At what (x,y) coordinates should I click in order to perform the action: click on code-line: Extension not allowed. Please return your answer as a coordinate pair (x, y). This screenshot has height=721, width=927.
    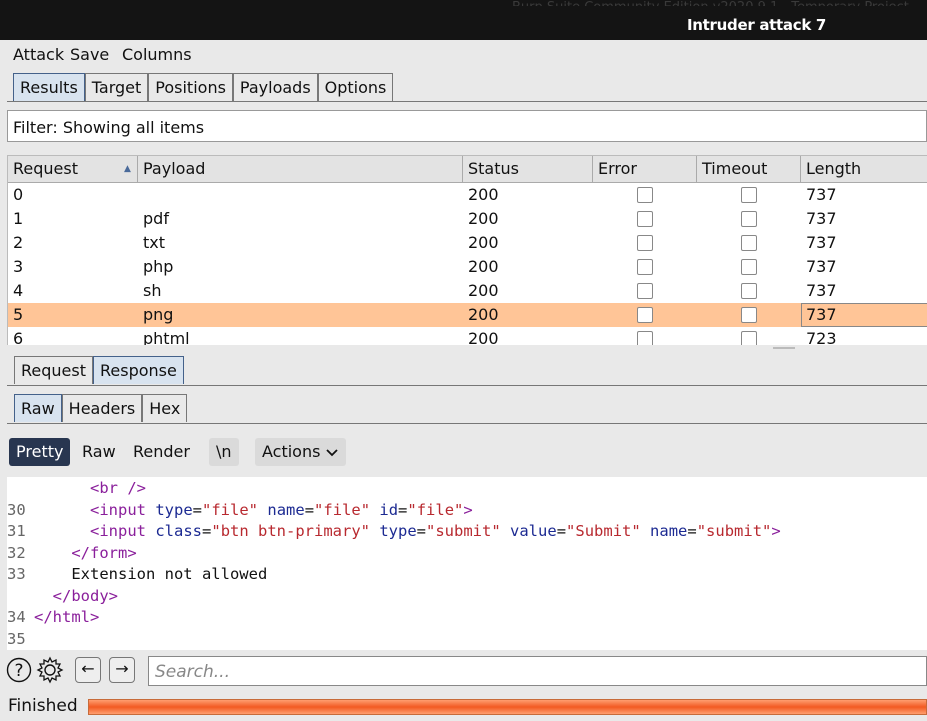
    Looking at the image, I should click on (150, 574).